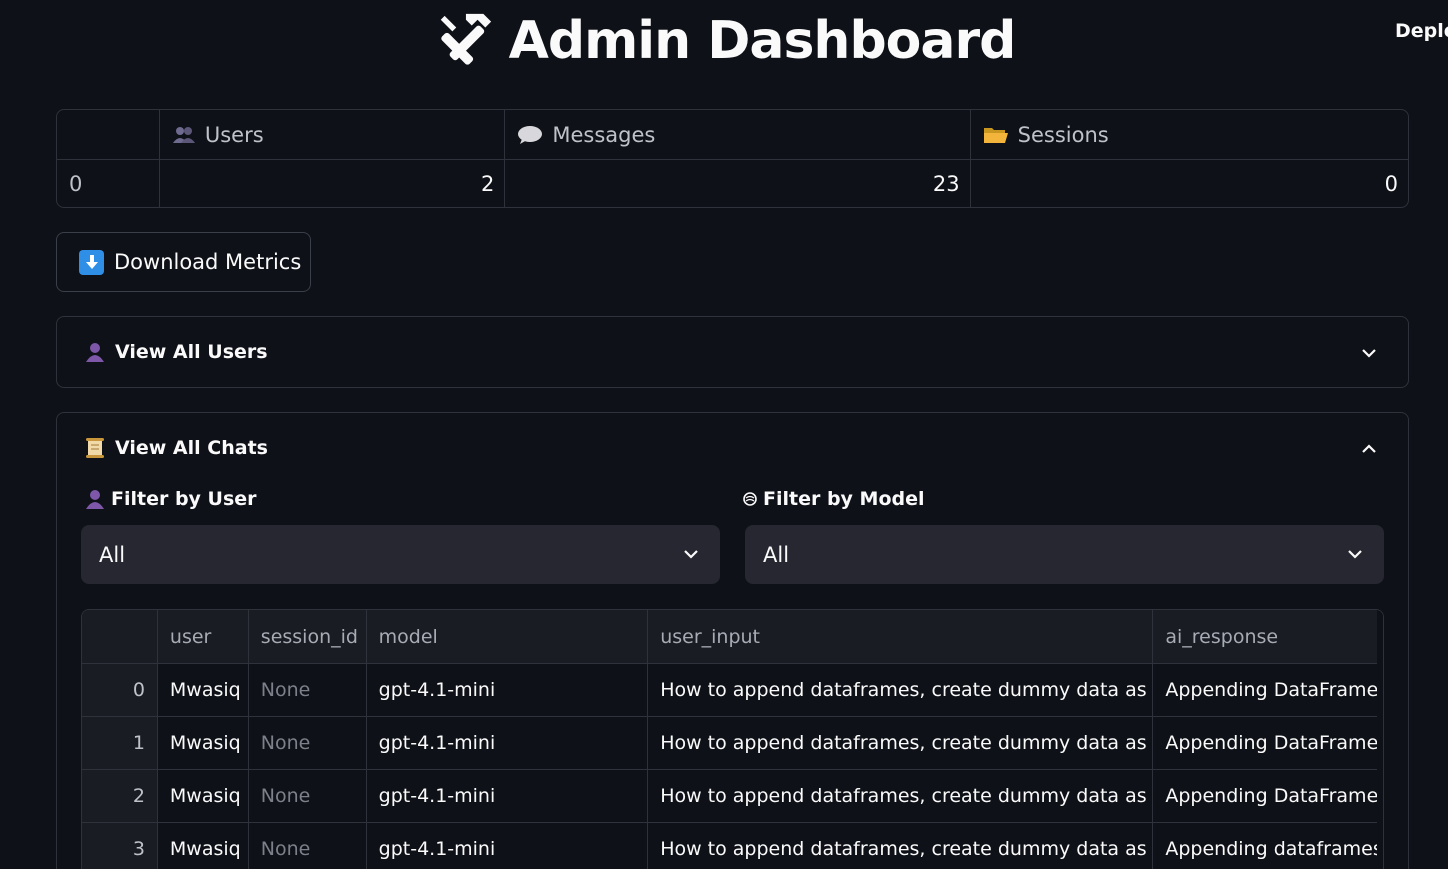 The width and height of the screenshot is (1448, 869). Describe the element at coordinates (91, 262) in the screenshot. I see `download-arrow-icon` at that location.